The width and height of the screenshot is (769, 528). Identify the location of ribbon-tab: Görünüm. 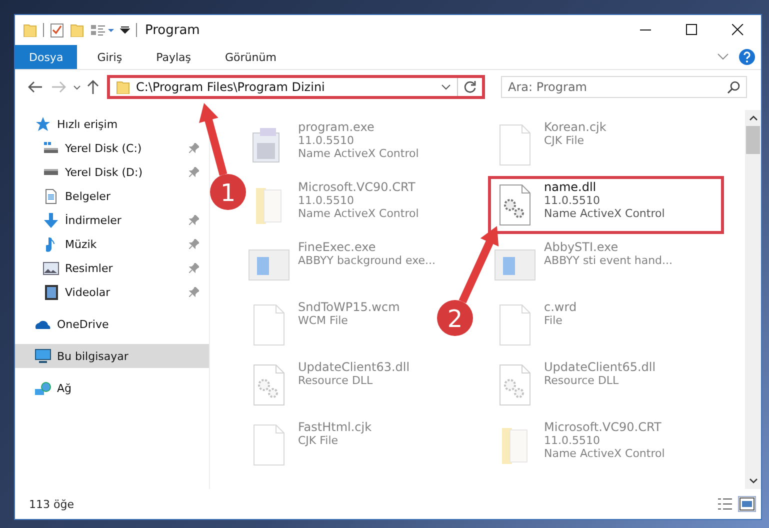
(250, 57).